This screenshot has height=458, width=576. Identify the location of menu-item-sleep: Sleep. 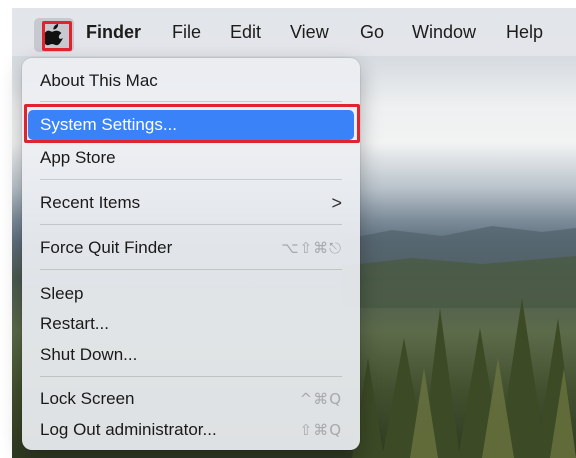
(191, 294).